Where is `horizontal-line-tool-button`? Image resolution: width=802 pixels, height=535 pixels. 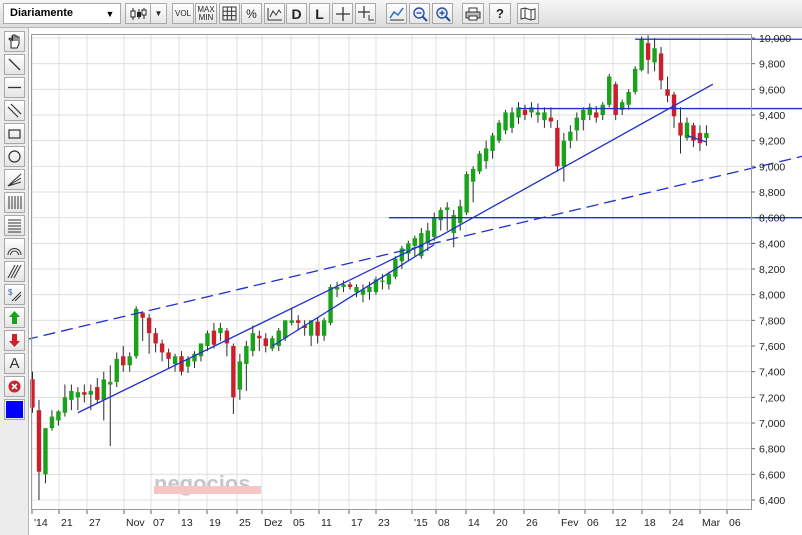
horizontal-line-tool-button is located at coordinates (14, 87).